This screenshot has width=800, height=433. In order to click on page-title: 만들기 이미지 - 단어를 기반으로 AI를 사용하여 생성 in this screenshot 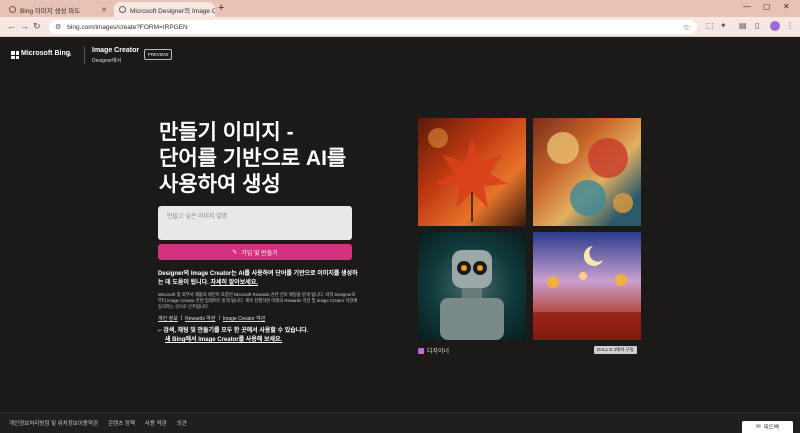, I will do `click(279, 159)`.